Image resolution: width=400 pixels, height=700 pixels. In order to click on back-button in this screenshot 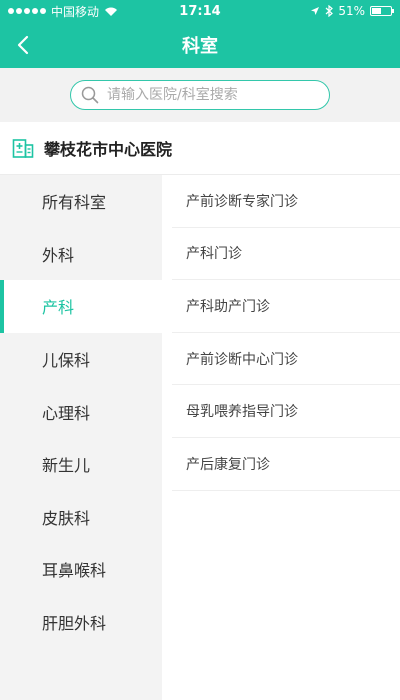, I will do `click(23, 45)`.